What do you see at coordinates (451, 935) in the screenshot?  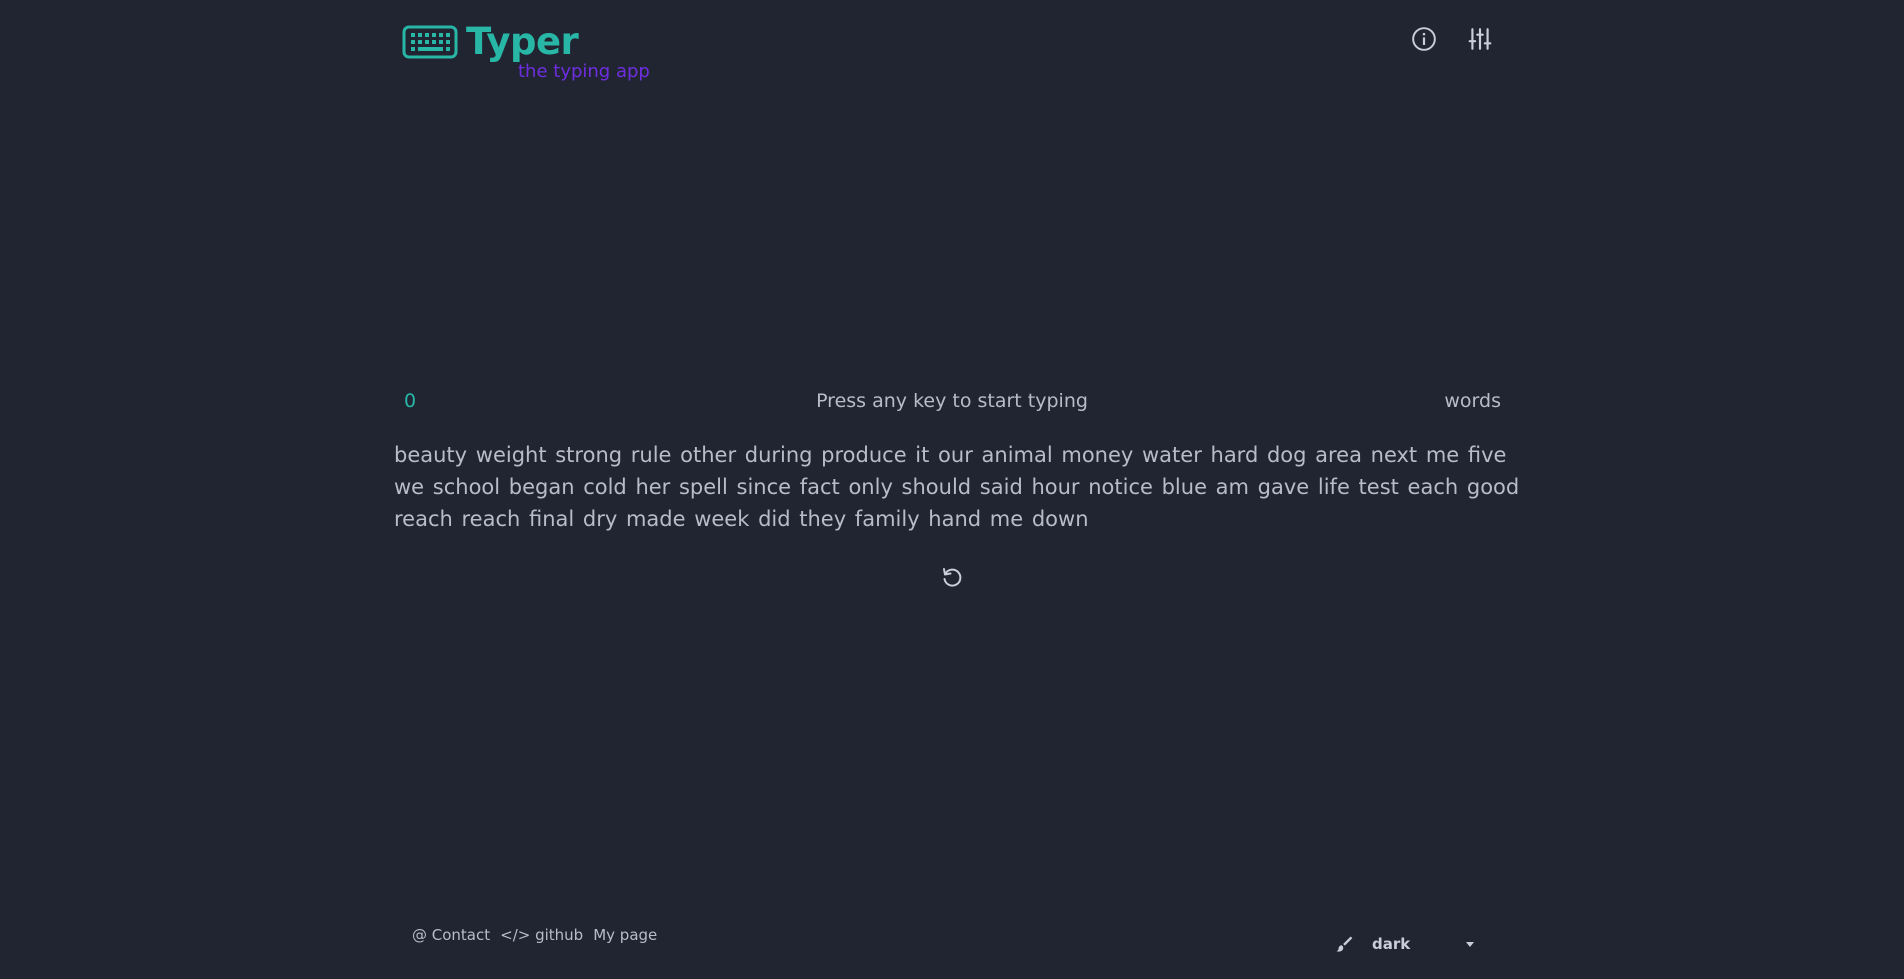 I see `contact-link: @ Contact` at bounding box center [451, 935].